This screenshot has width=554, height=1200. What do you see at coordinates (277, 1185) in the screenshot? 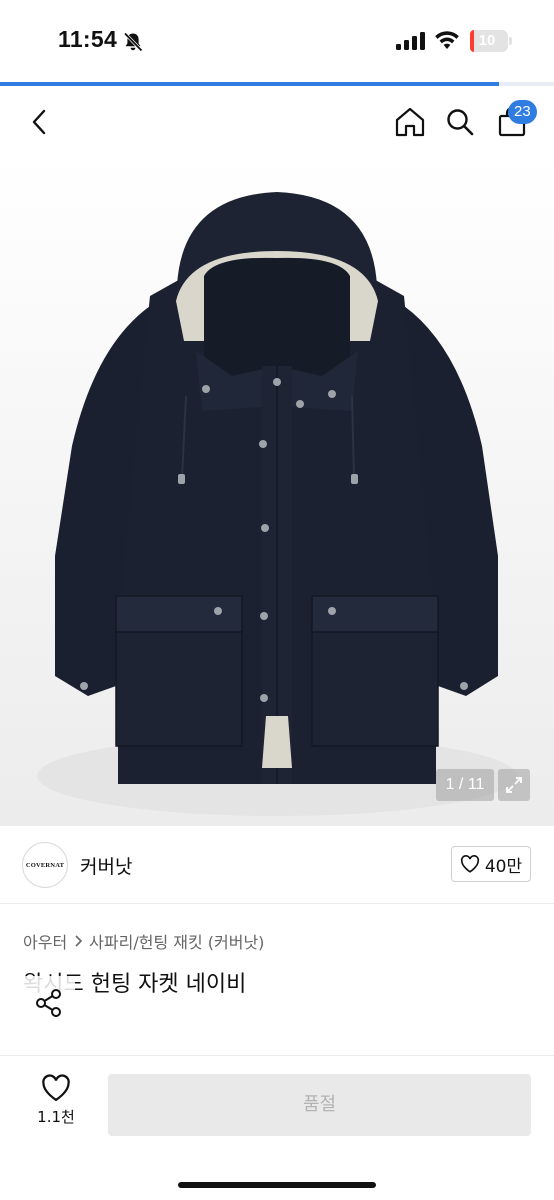
I see `home-indicator` at bounding box center [277, 1185].